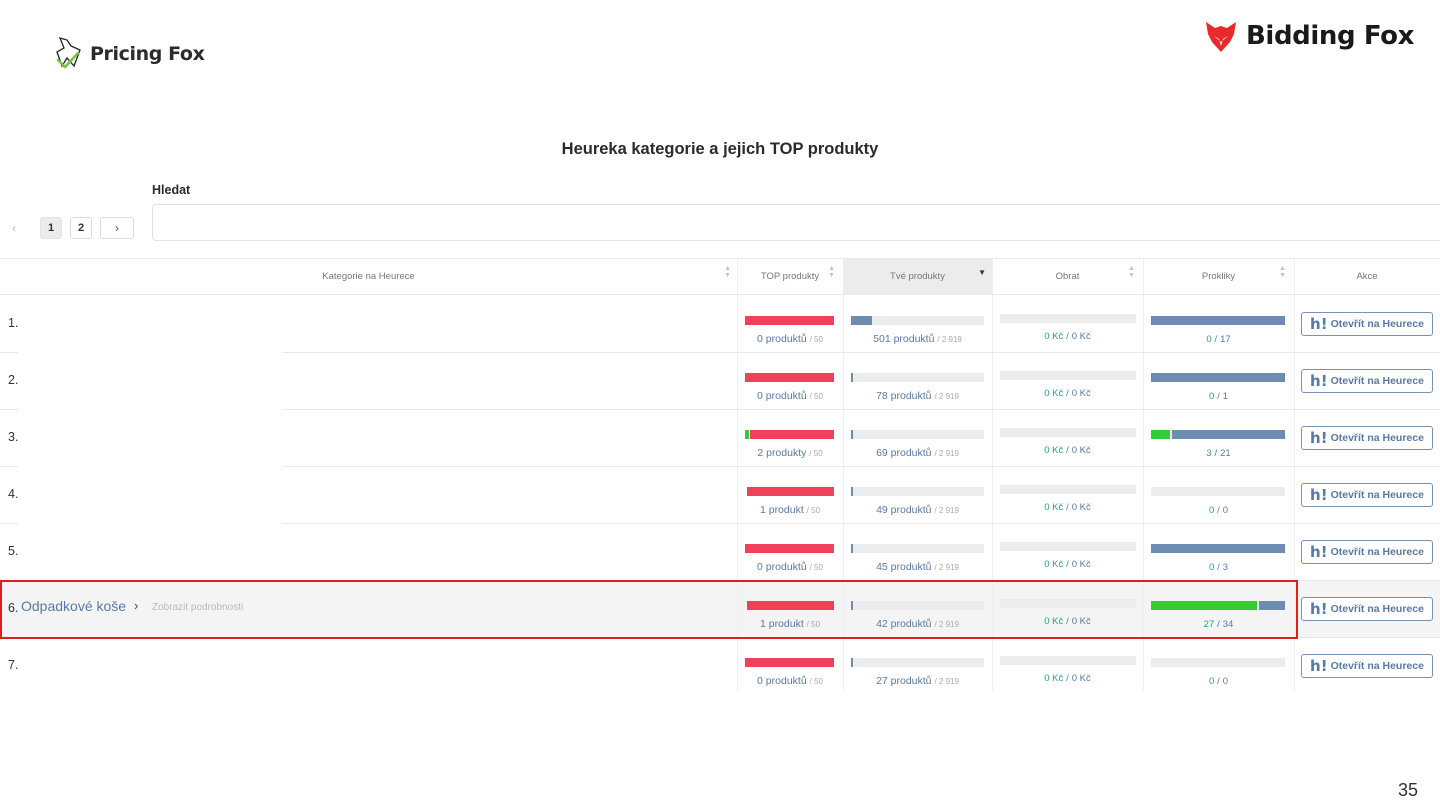  Describe the element at coordinates (747, 434) in the screenshot. I see `top-products-bar-owned` at that location.